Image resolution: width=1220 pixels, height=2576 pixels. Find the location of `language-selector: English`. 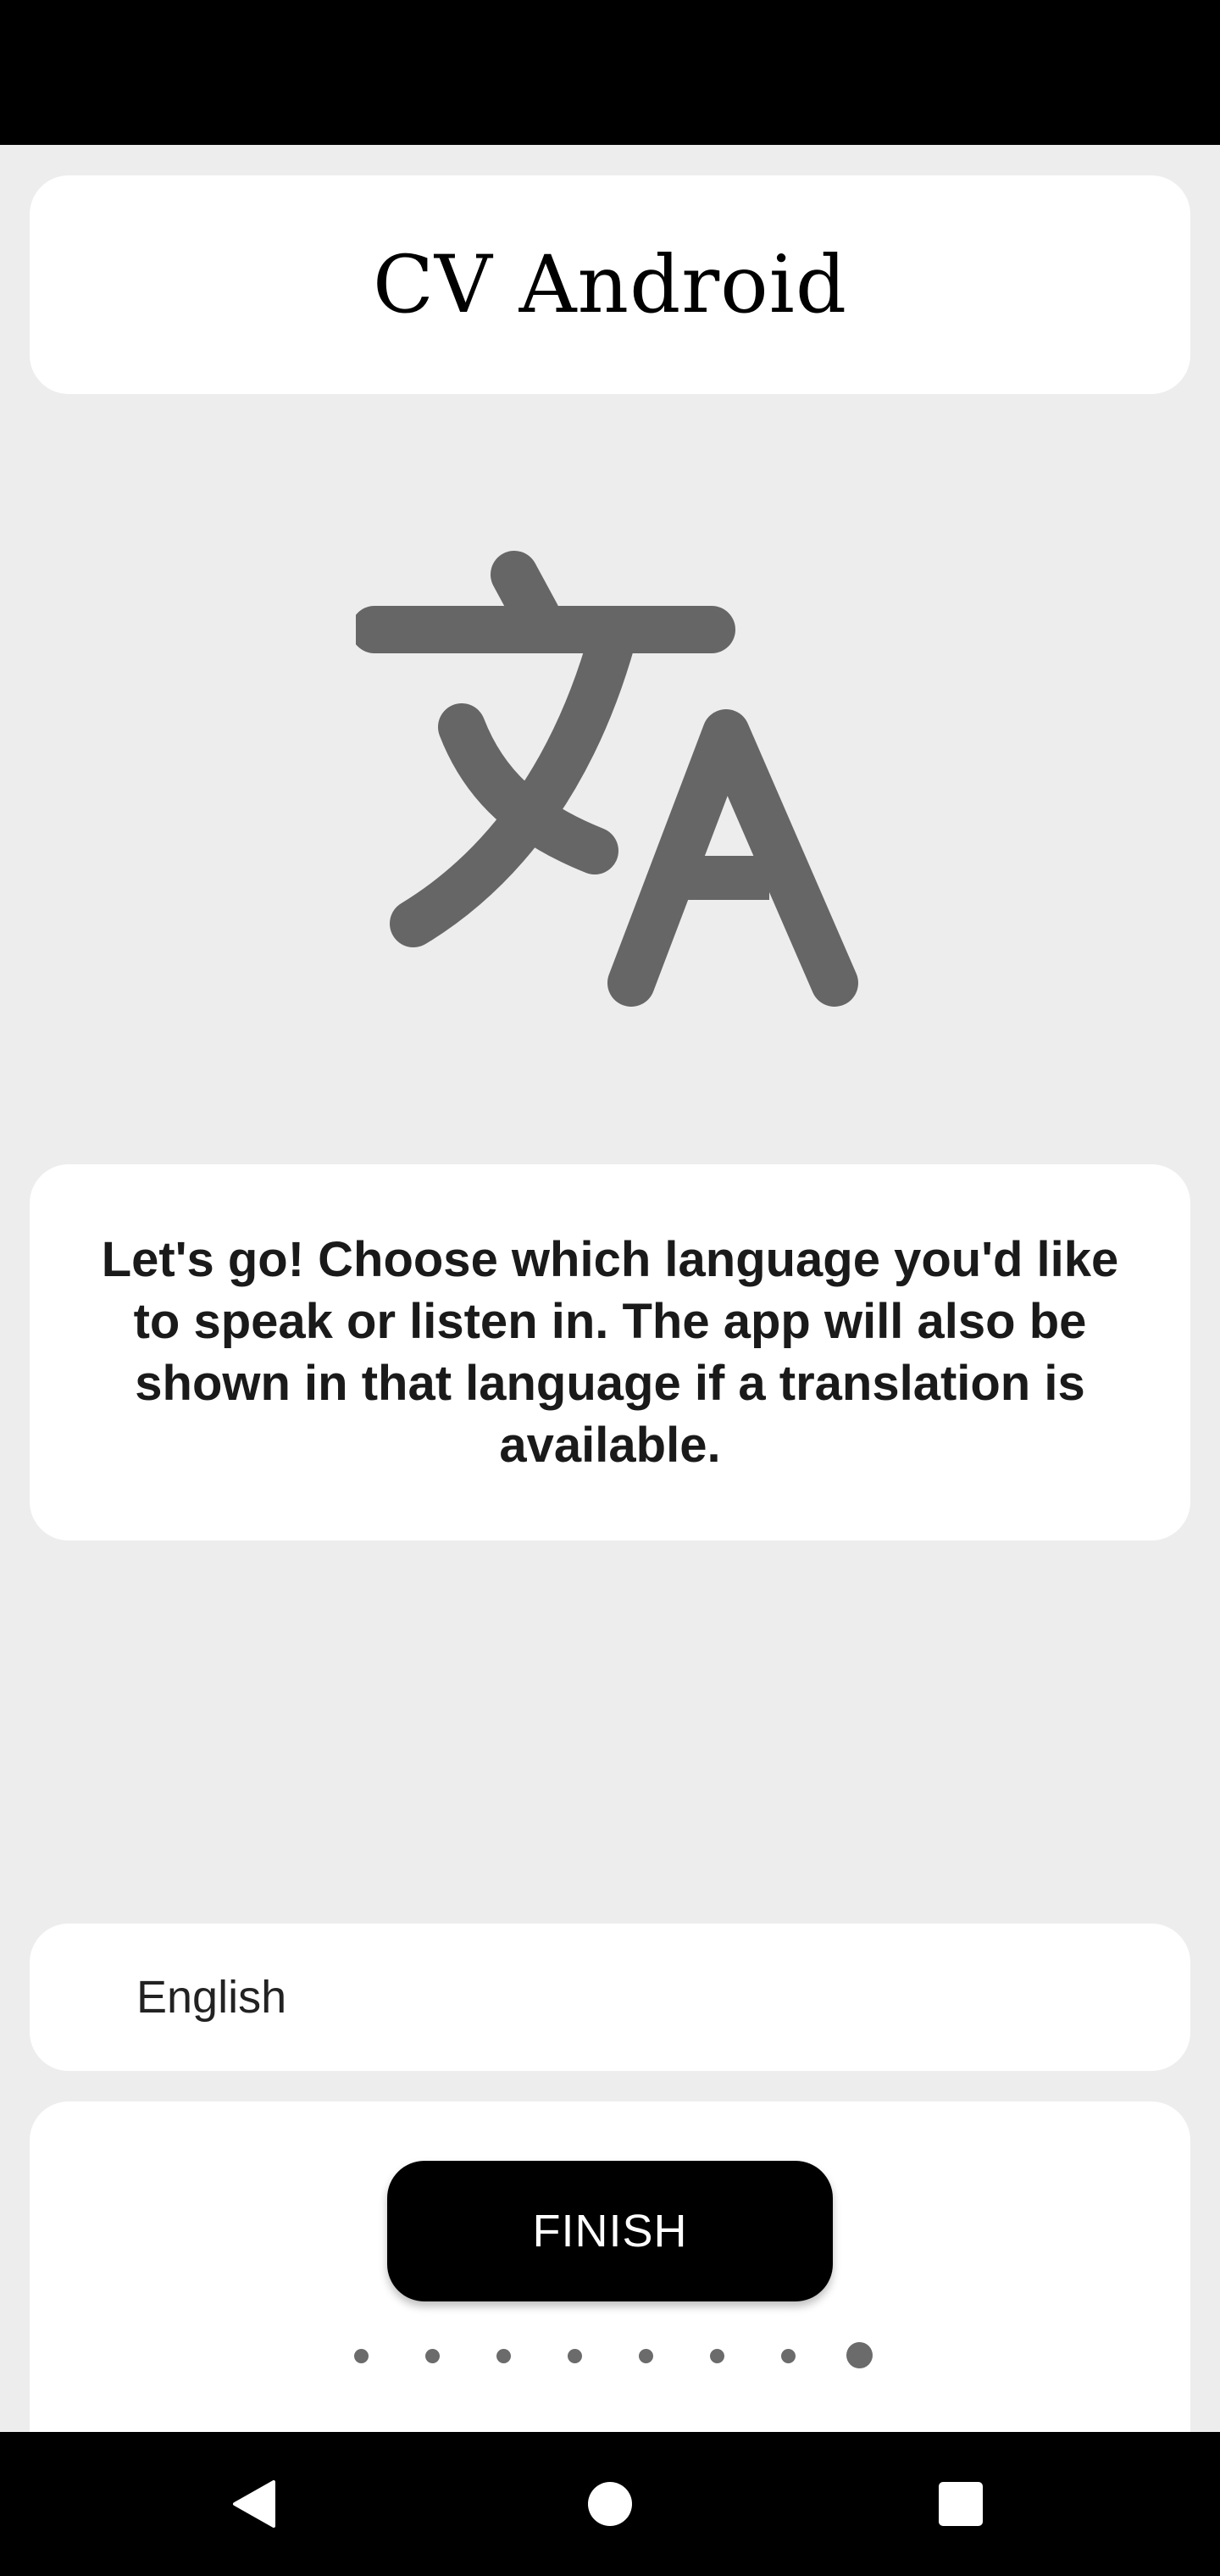

language-selector: English is located at coordinates (610, 1997).